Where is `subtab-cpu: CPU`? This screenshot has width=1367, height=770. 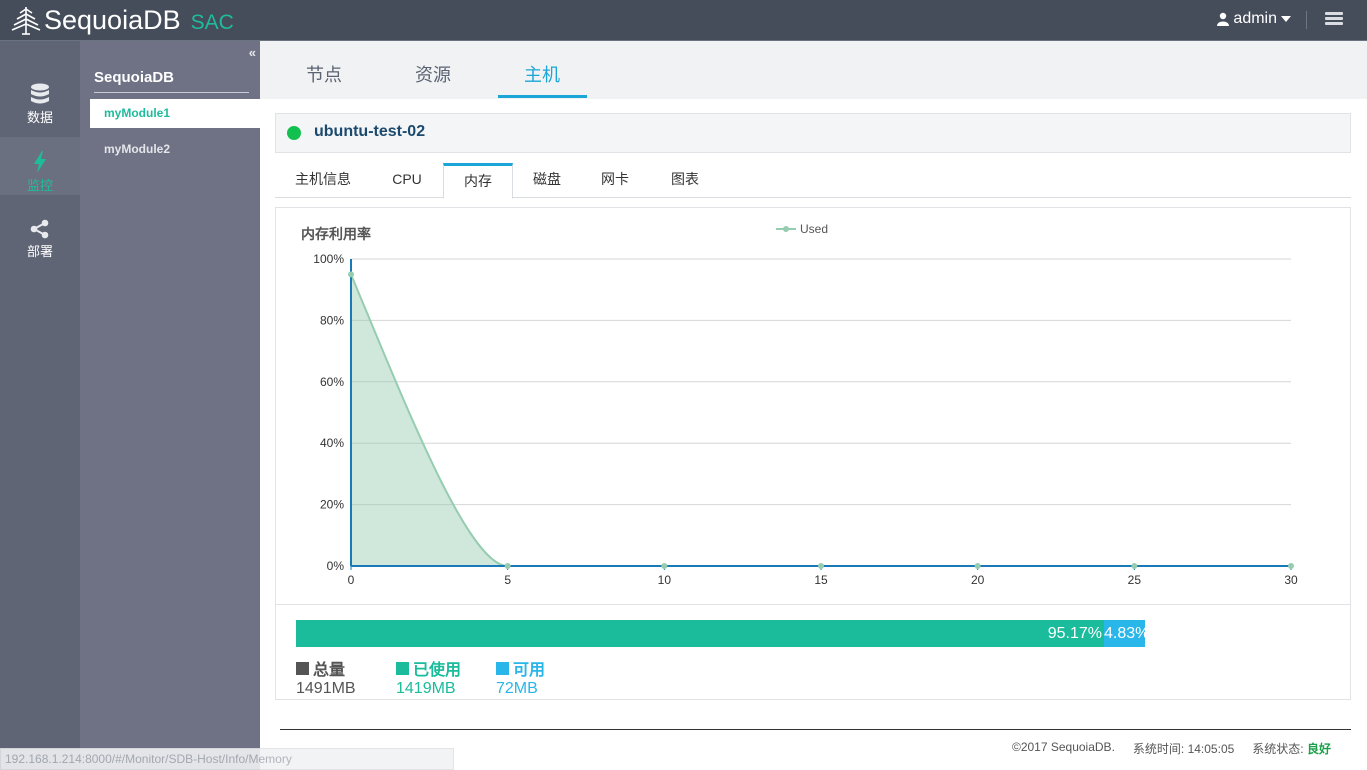 subtab-cpu: CPU is located at coordinates (407, 180).